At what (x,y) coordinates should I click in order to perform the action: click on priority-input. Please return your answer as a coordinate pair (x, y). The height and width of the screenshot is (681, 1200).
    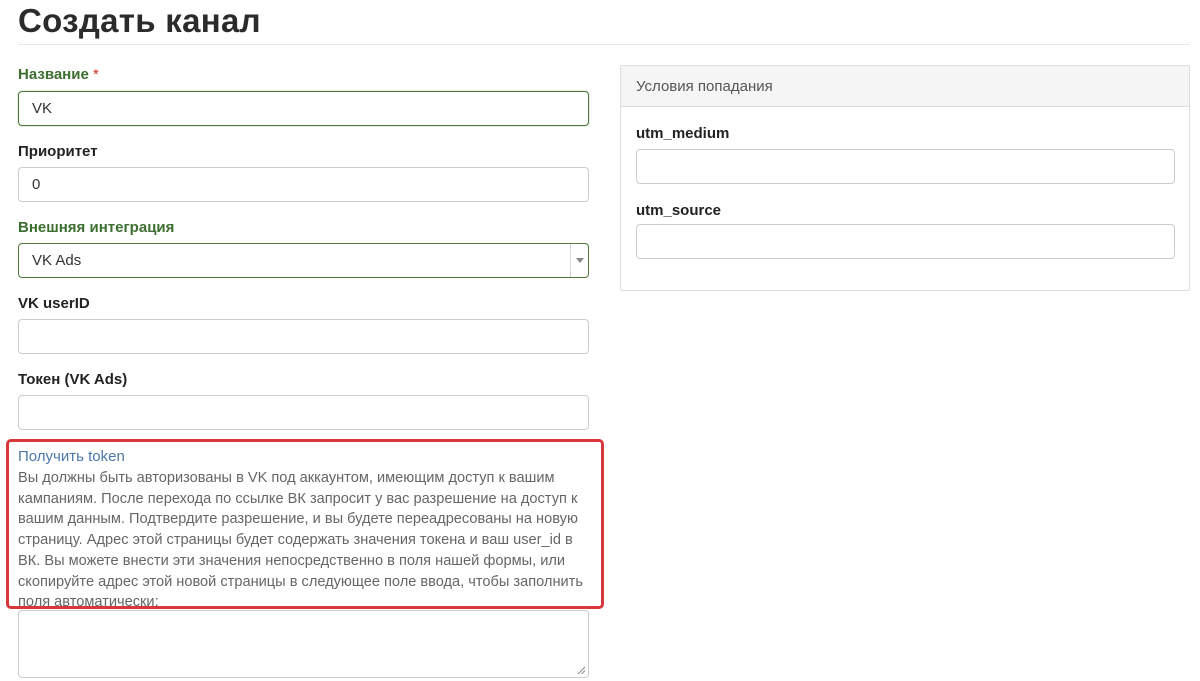
    Looking at the image, I should click on (303, 184).